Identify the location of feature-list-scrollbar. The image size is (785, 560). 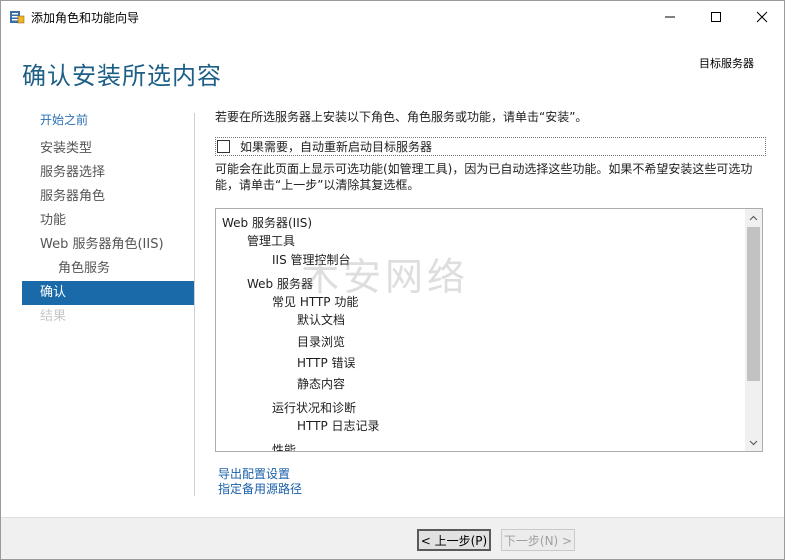
(753, 330).